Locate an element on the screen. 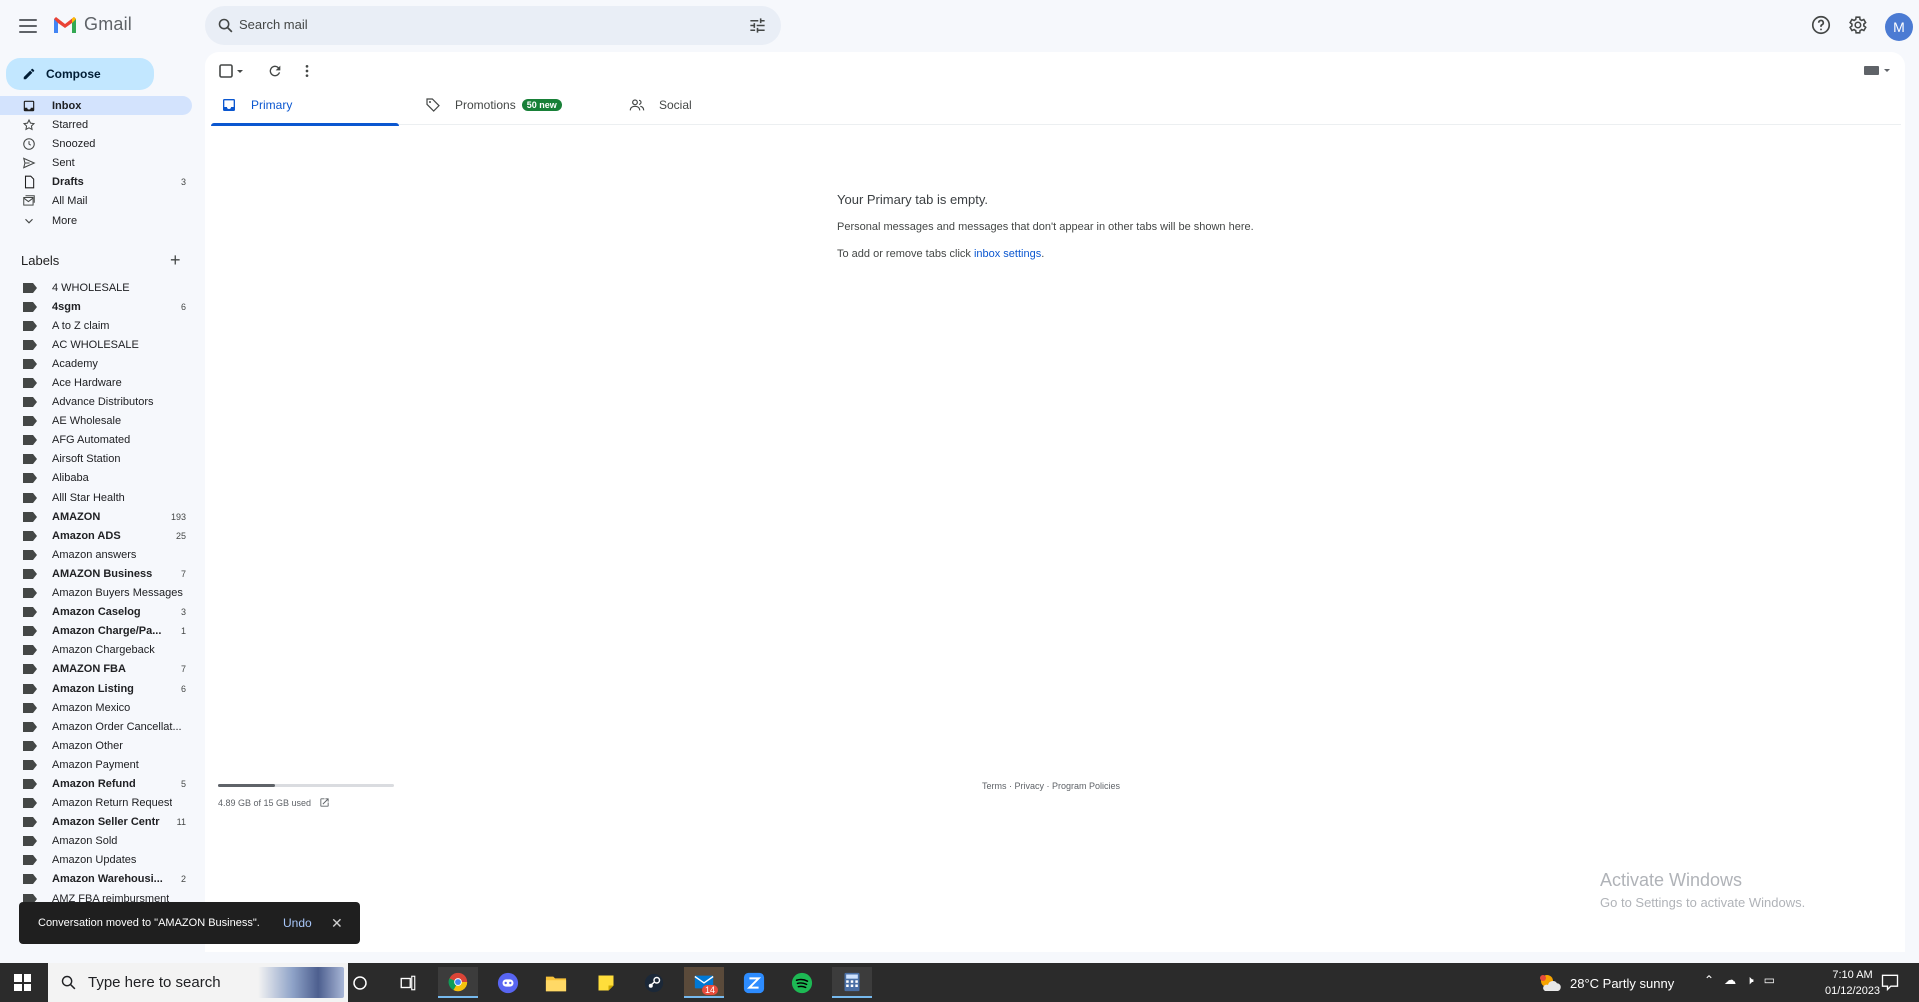  watermark-subtitle: Go to Settings to activate Windows. is located at coordinates (1703, 902).